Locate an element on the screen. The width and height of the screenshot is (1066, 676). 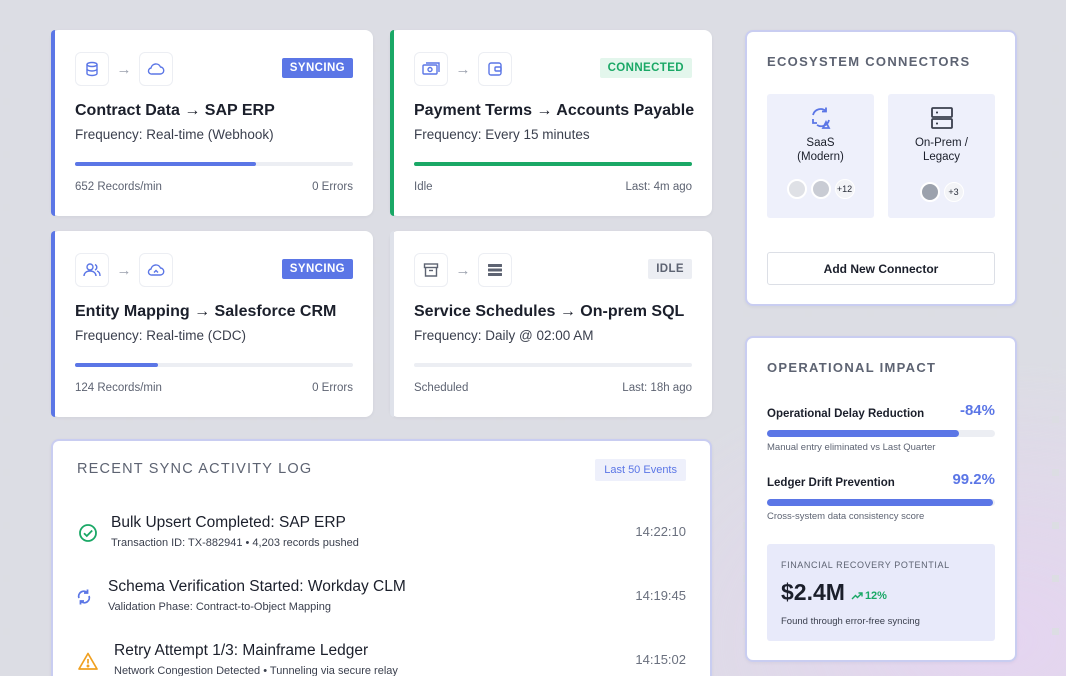
connector-avatars: +12 is located at coordinates (820, 189).